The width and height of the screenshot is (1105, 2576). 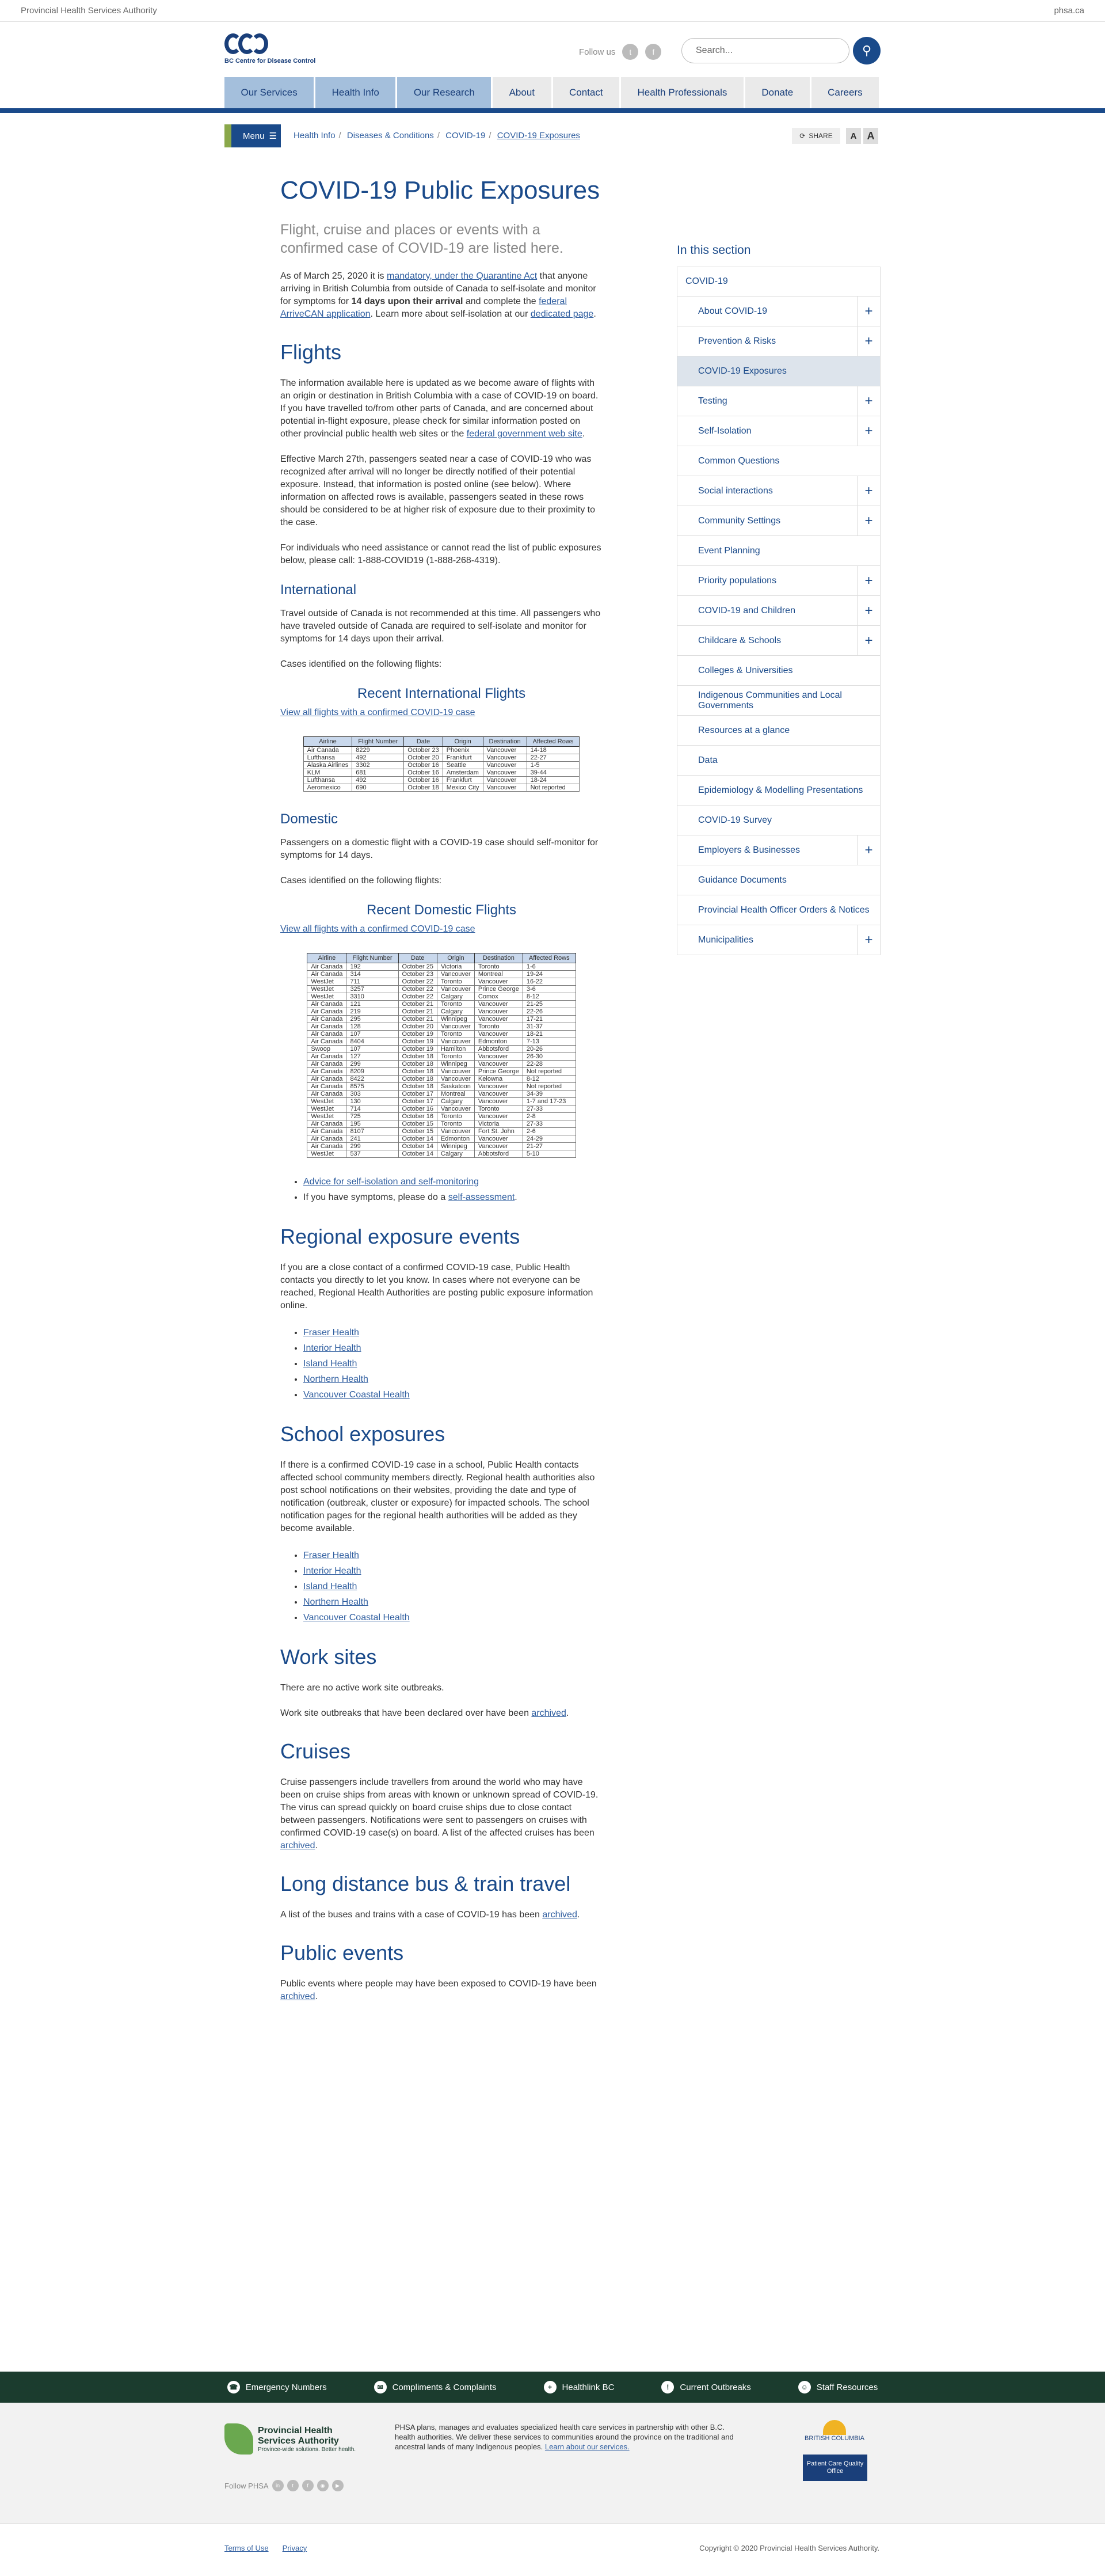 What do you see at coordinates (269, 48) in the screenshot?
I see `bccdc-logo: BC Centre for Disease Control` at bounding box center [269, 48].